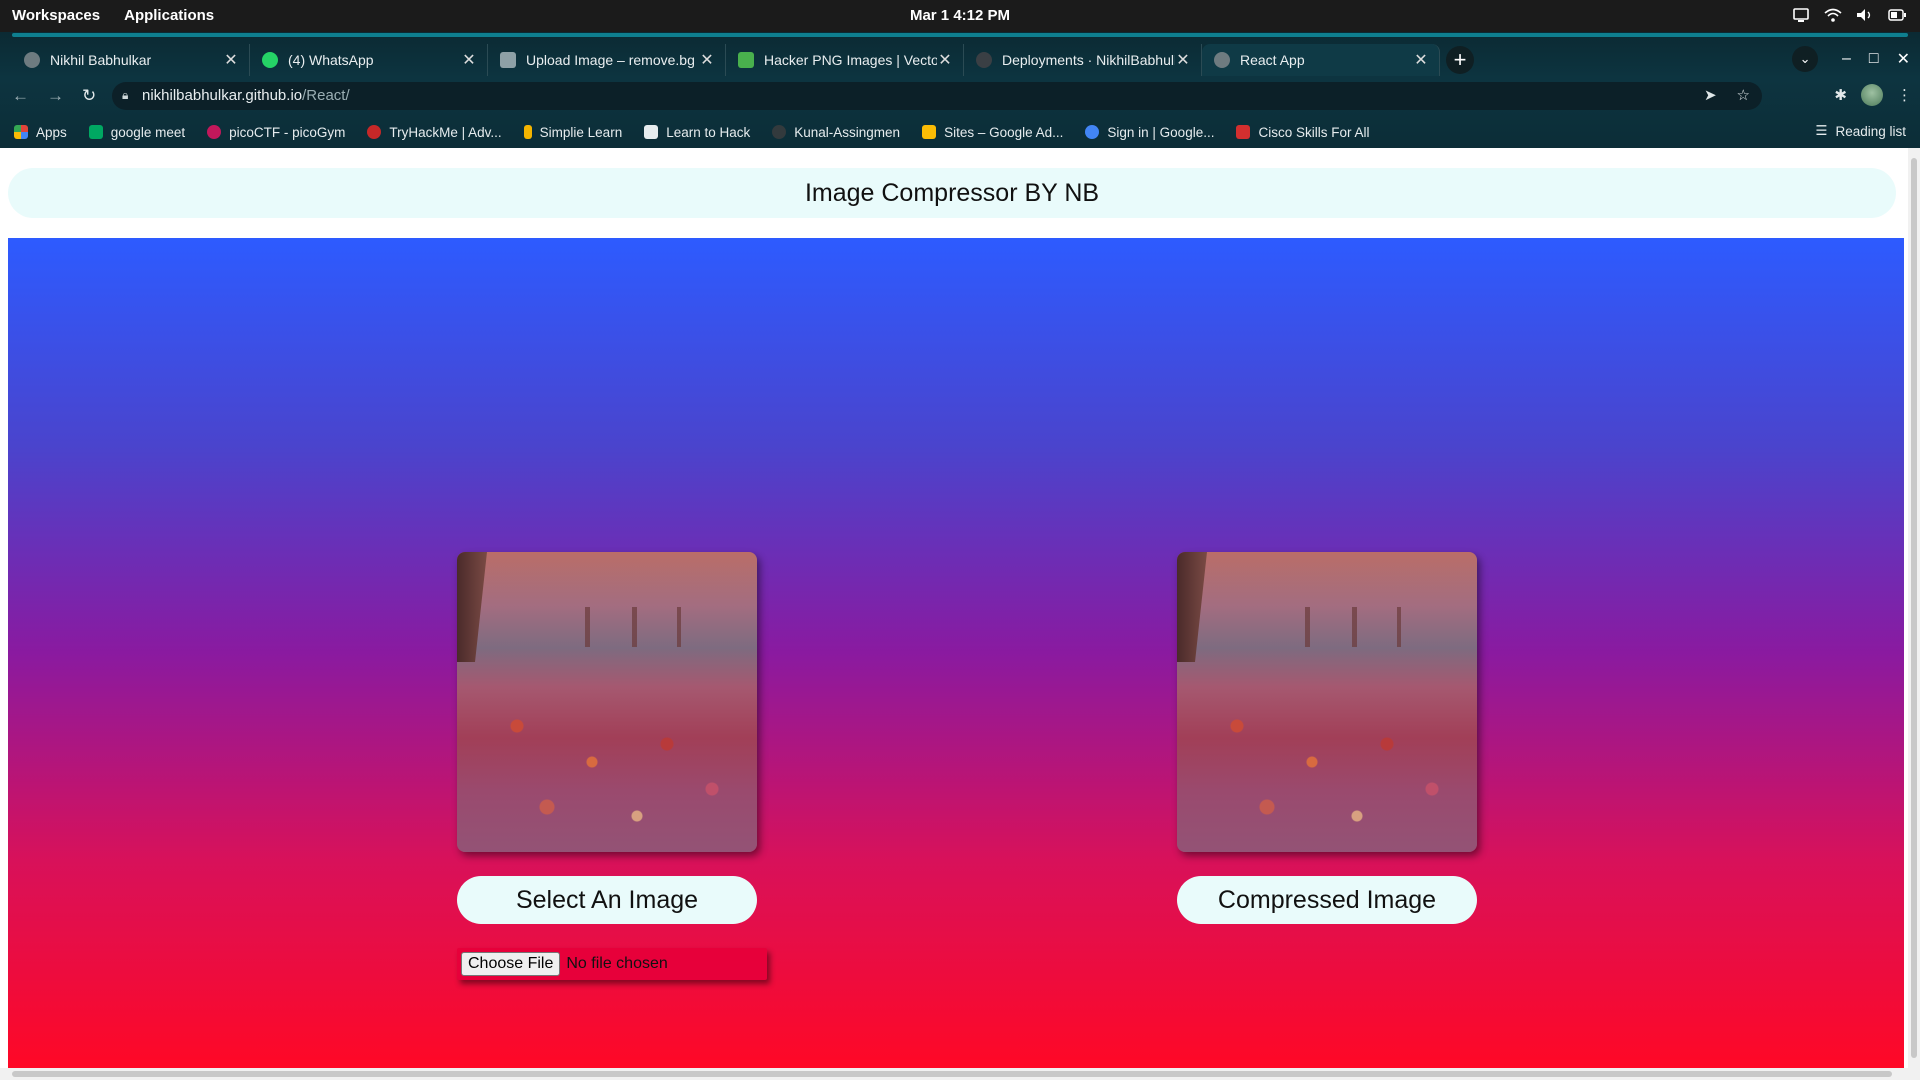  I want to click on tab-title: Nikhil Babhulkar, so click(101, 60).